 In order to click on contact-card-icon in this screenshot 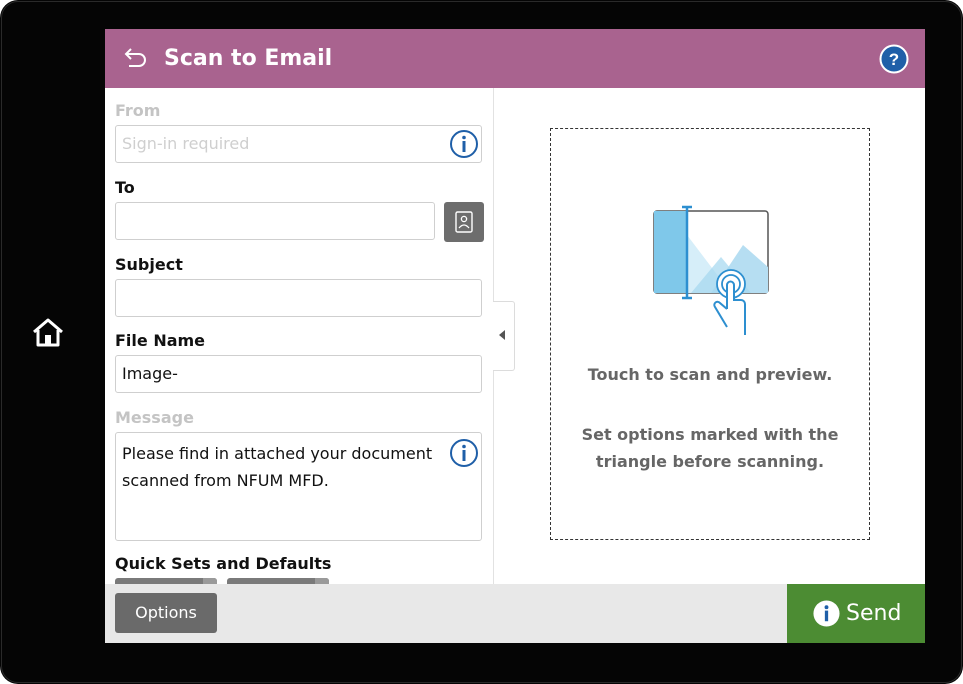, I will do `click(464, 222)`.